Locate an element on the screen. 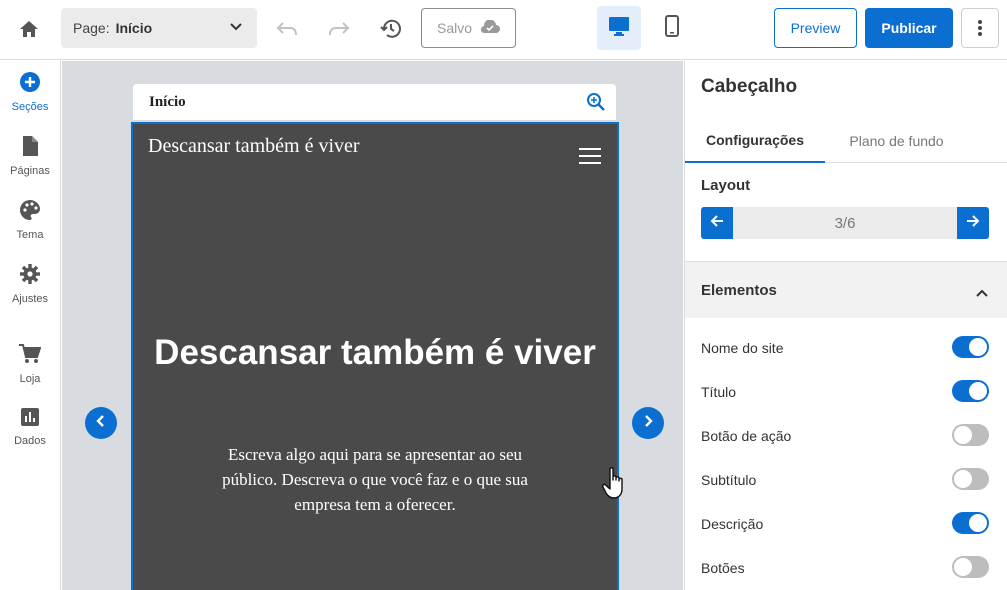 The image size is (1007, 590). toggle-label: Subtítulo is located at coordinates (729, 480).